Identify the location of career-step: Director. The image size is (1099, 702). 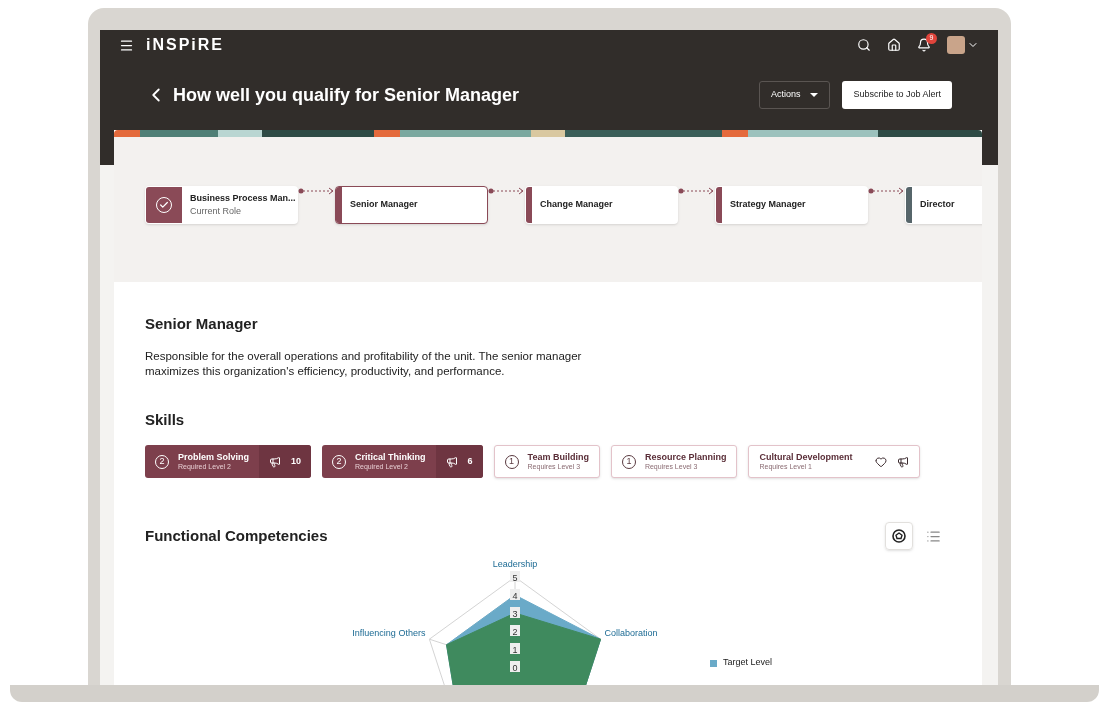
(943, 205).